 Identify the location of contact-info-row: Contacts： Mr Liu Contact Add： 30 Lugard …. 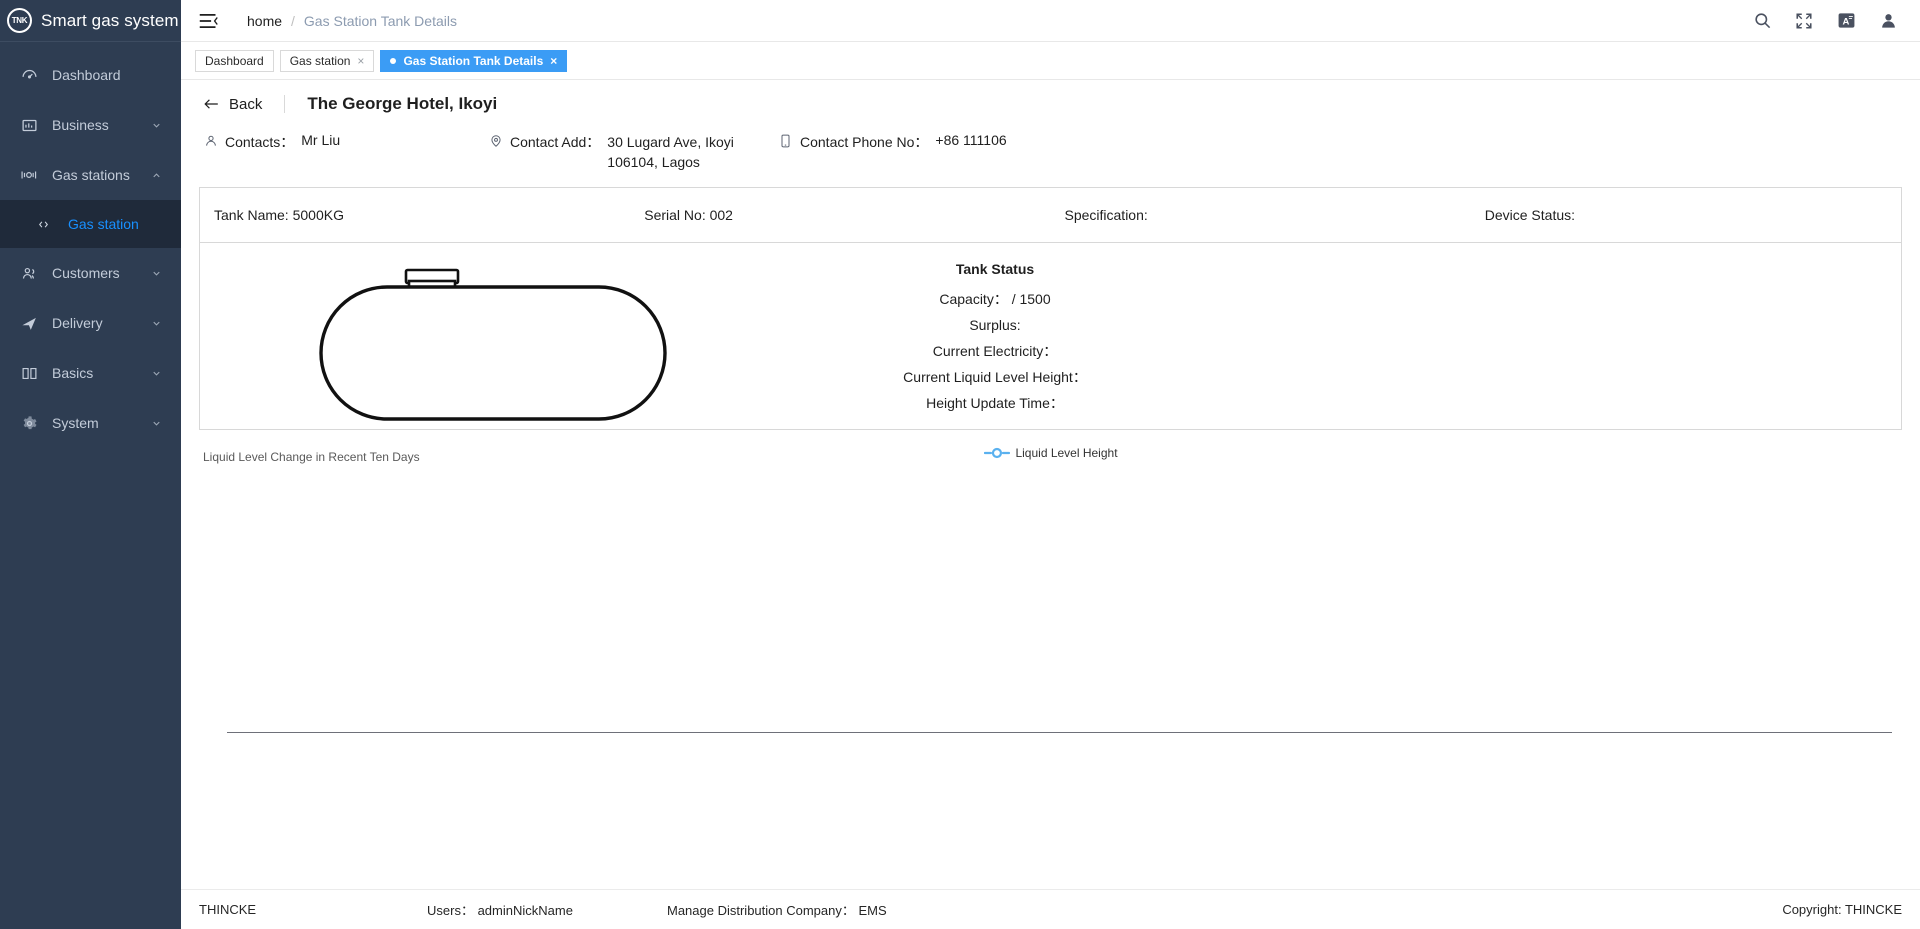
(1050, 157).